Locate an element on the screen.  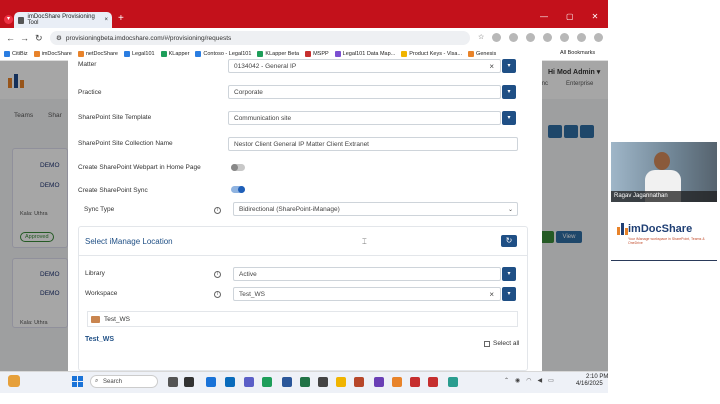
refresh-icon: ↻ is located at coordinates (509, 241).